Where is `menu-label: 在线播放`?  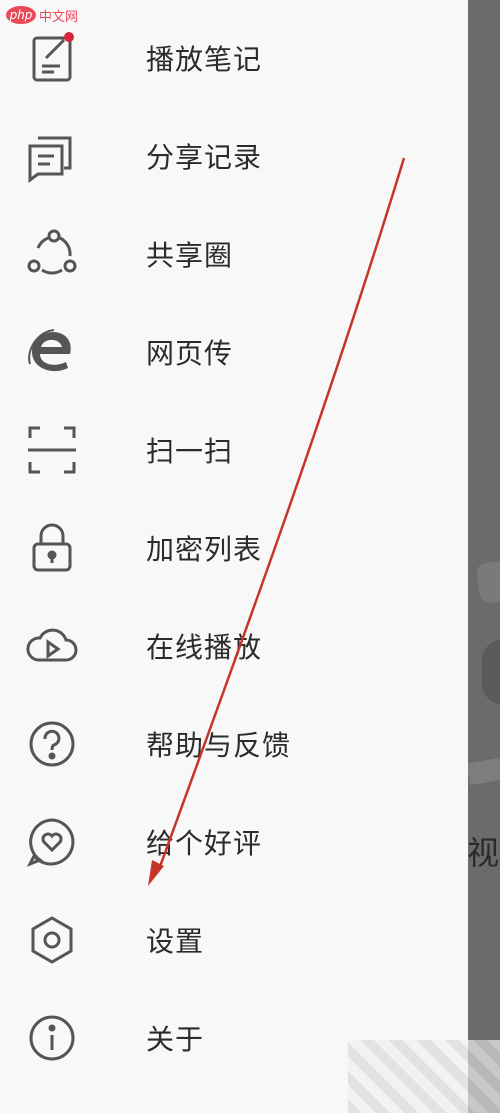 menu-label: 在线播放 is located at coordinates (204, 647).